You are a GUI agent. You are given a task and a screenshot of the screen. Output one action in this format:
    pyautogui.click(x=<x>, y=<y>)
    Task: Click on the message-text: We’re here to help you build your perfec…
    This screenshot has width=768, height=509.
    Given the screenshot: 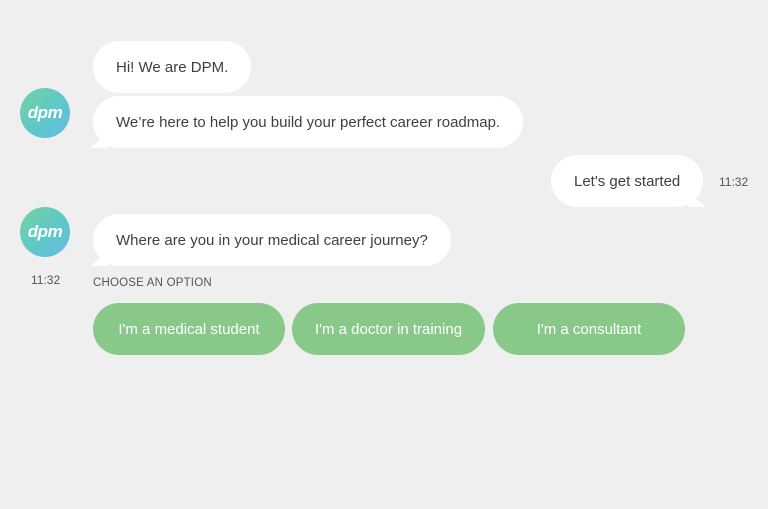 What is the action you would take?
    pyautogui.click(x=308, y=122)
    